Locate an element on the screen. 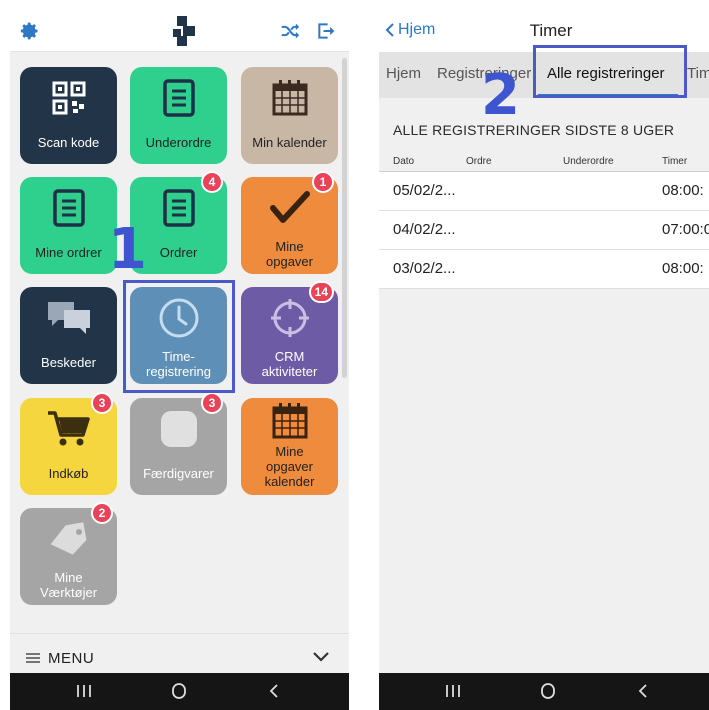 The width and height of the screenshot is (709, 710). logout-icon is located at coordinates (326, 31).